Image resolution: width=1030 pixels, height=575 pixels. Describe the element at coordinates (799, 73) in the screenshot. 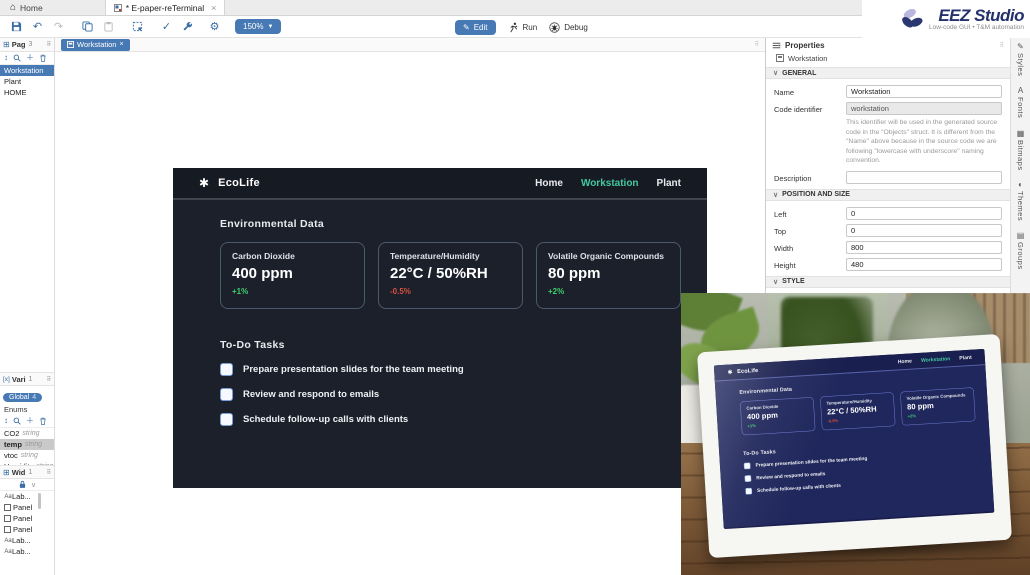

I see `section-general-label: GENERAL` at that location.